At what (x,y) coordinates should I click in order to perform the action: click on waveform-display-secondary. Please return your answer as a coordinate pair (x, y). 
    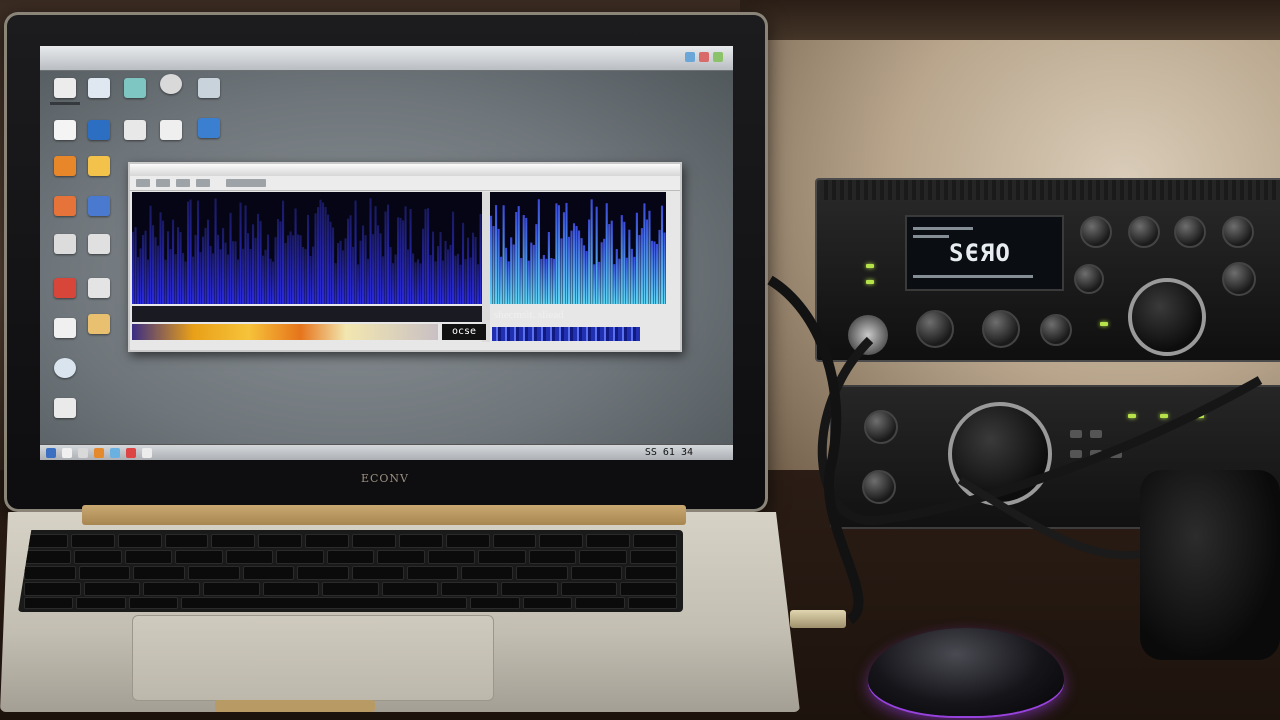
    Looking at the image, I should click on (578, 248).